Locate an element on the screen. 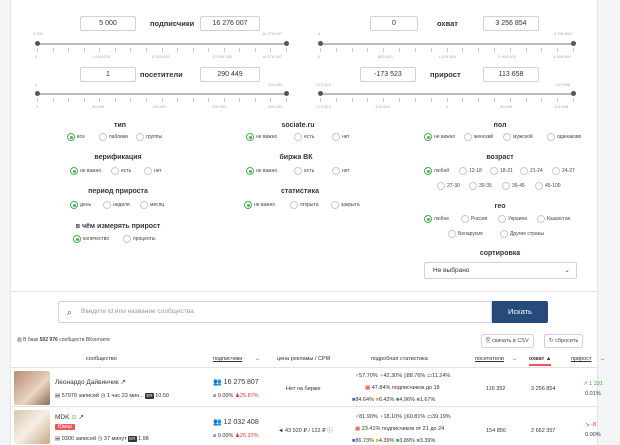  type-option-publics: паблики is located at coordinates (113, 137).